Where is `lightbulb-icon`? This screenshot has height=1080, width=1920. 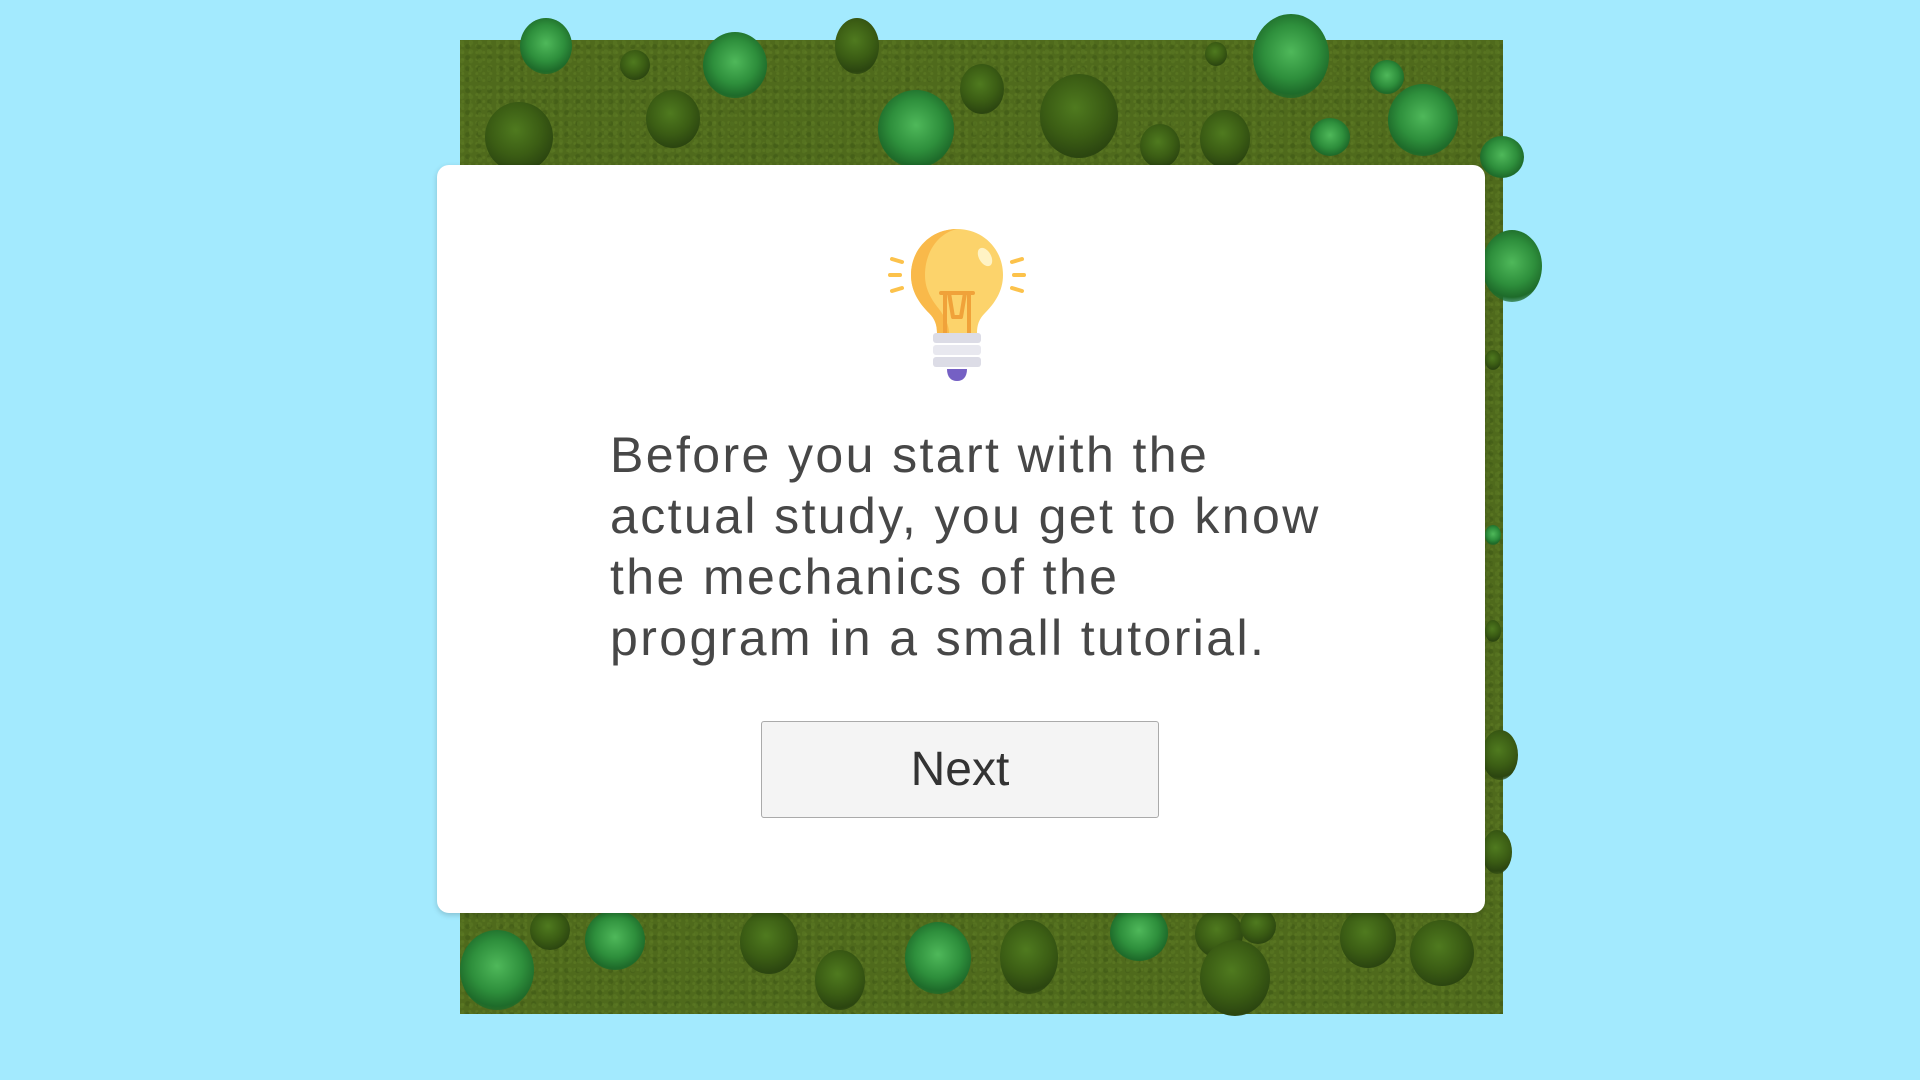 lightbulb-icon is located at coordinates (957, 305).